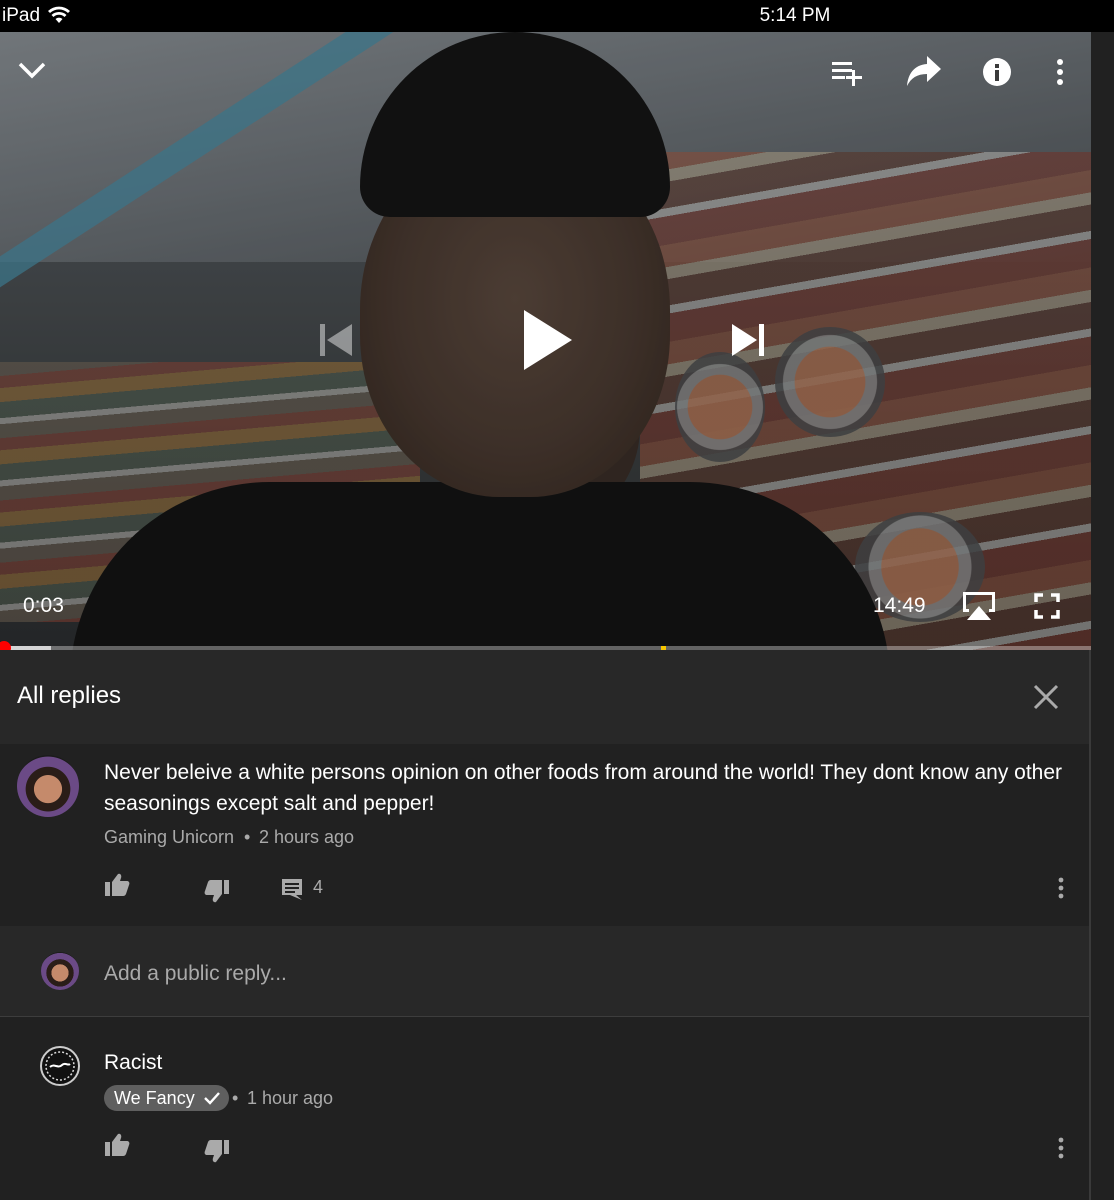 Image resolution: width=1114 pixels, height=1200 pixels. I want to click on add-to-playlist-icon, so click(847, 74).